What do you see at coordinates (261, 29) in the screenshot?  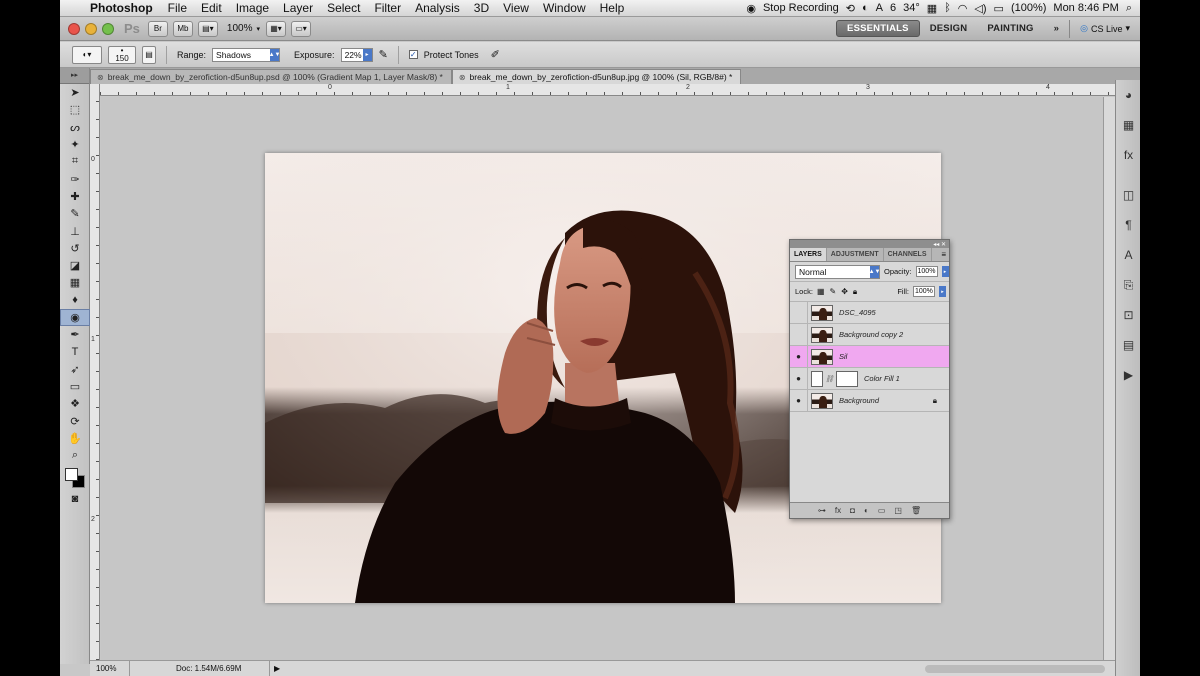 I see `zoom-dropdown-icon: ▾` at bounding box center [261, 29].